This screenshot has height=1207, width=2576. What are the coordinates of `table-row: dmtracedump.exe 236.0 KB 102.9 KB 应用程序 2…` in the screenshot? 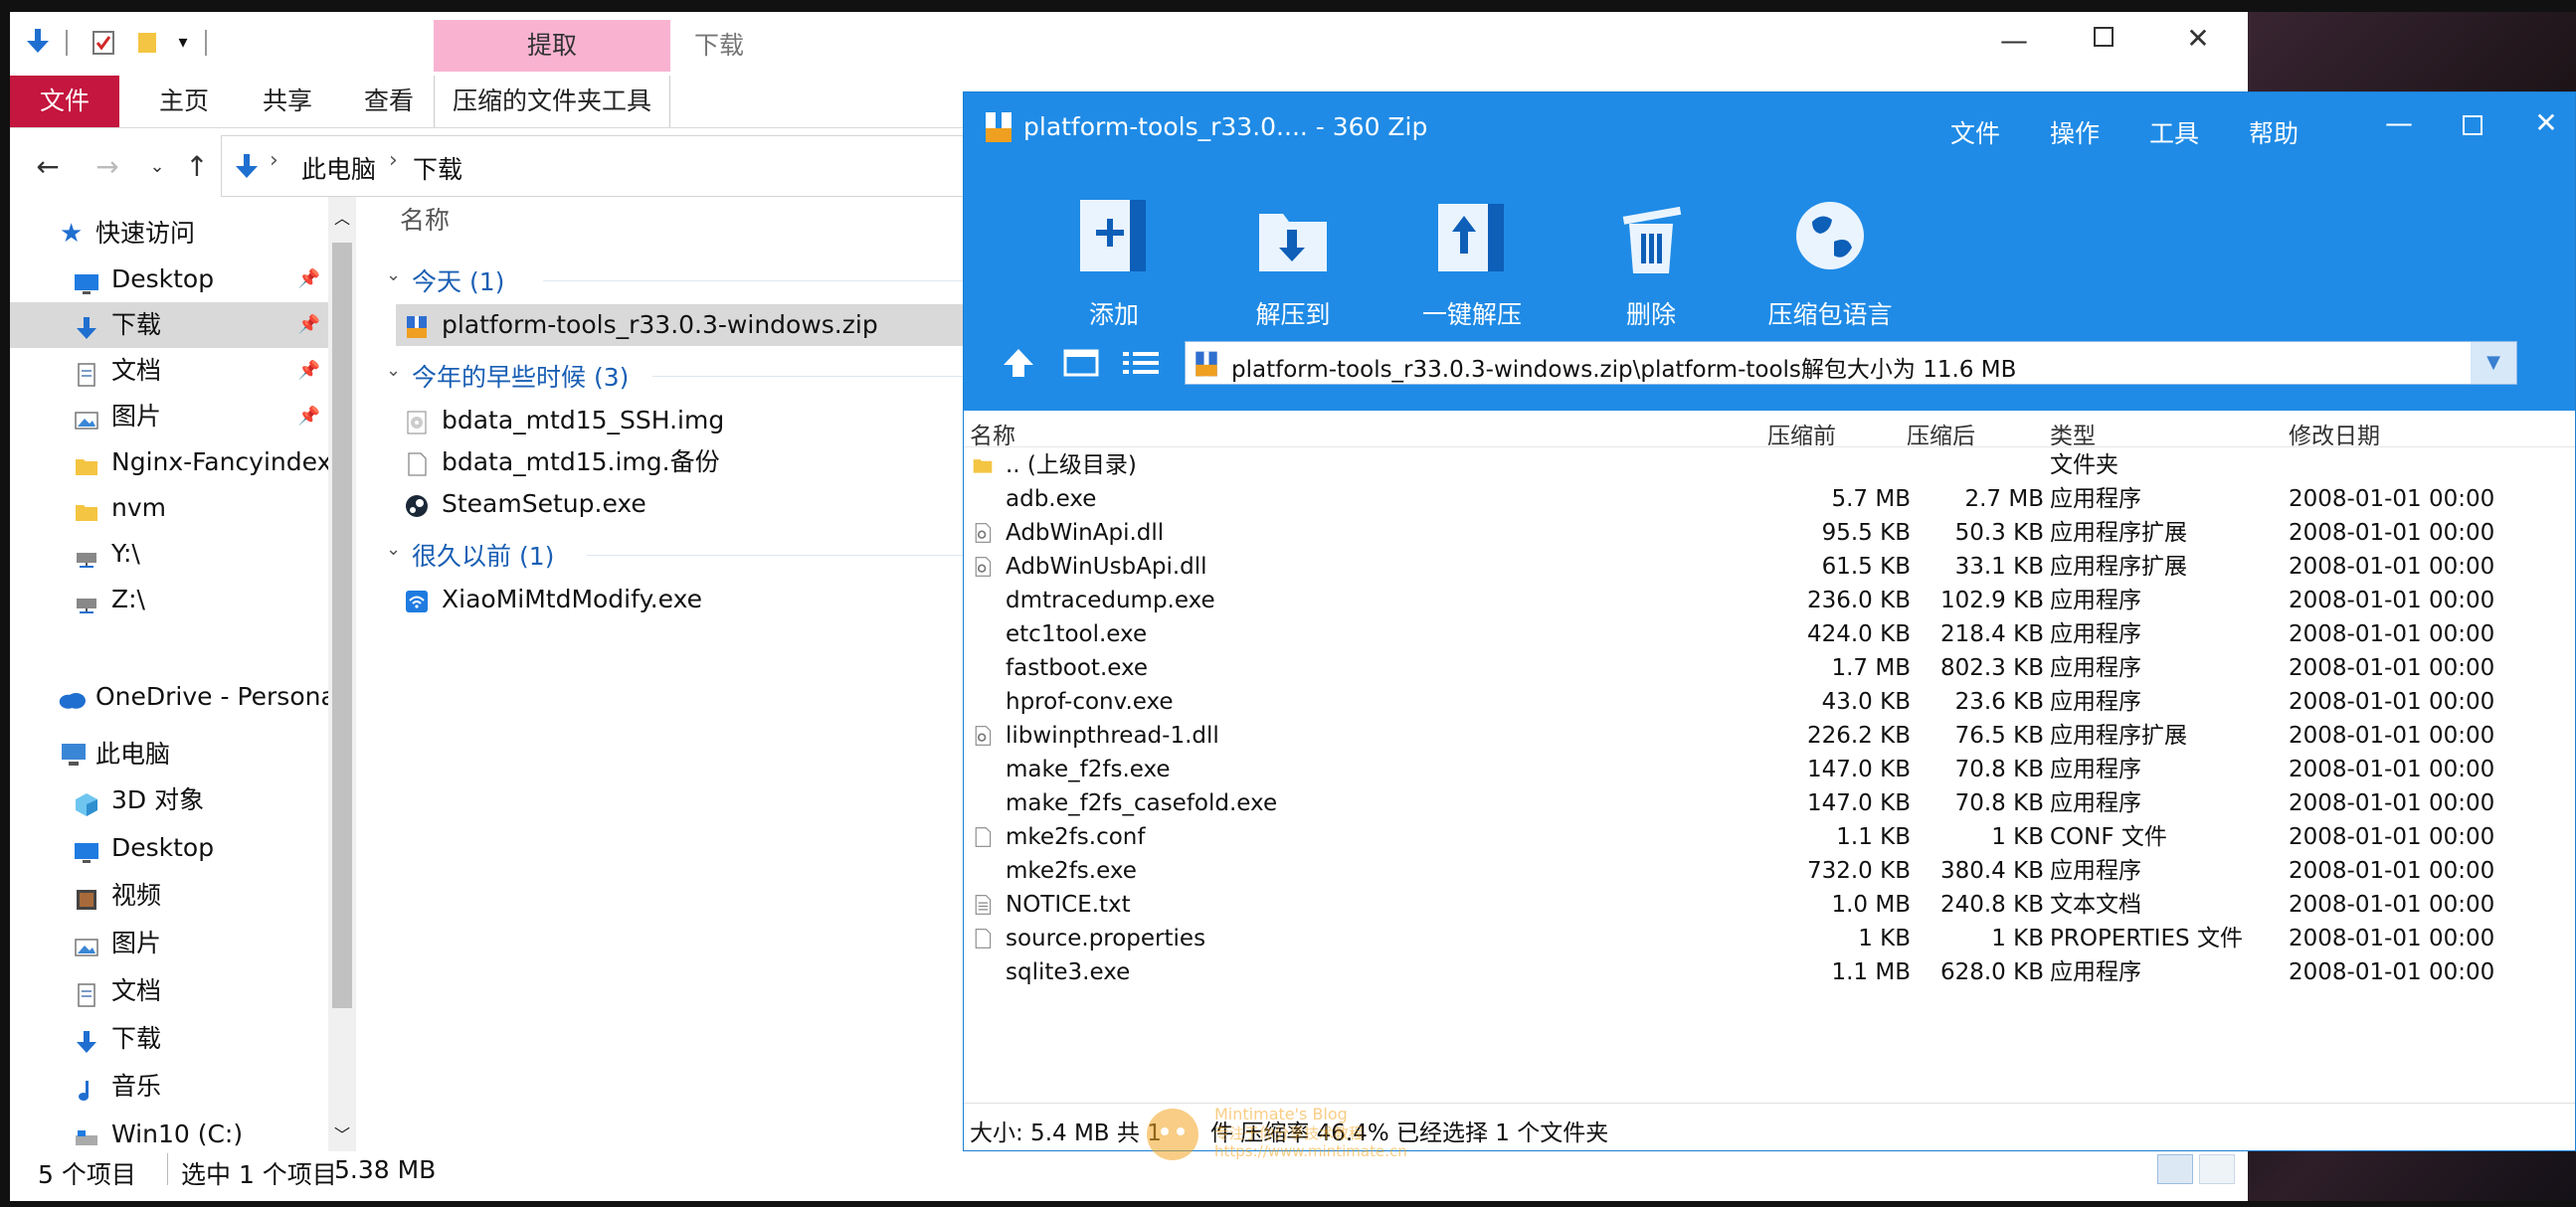 It's located at (1769, 600).